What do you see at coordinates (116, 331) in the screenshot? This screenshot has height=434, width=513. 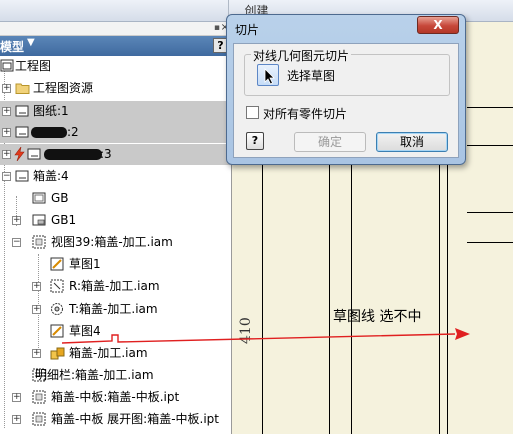 I see `tree-item-sketch-4: 草图4` at bounding box center [116, 331].